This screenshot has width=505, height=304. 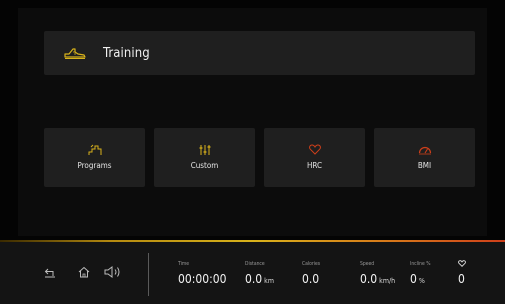 I want to click on speed-value: 0.0, so click(x=369, y=279).